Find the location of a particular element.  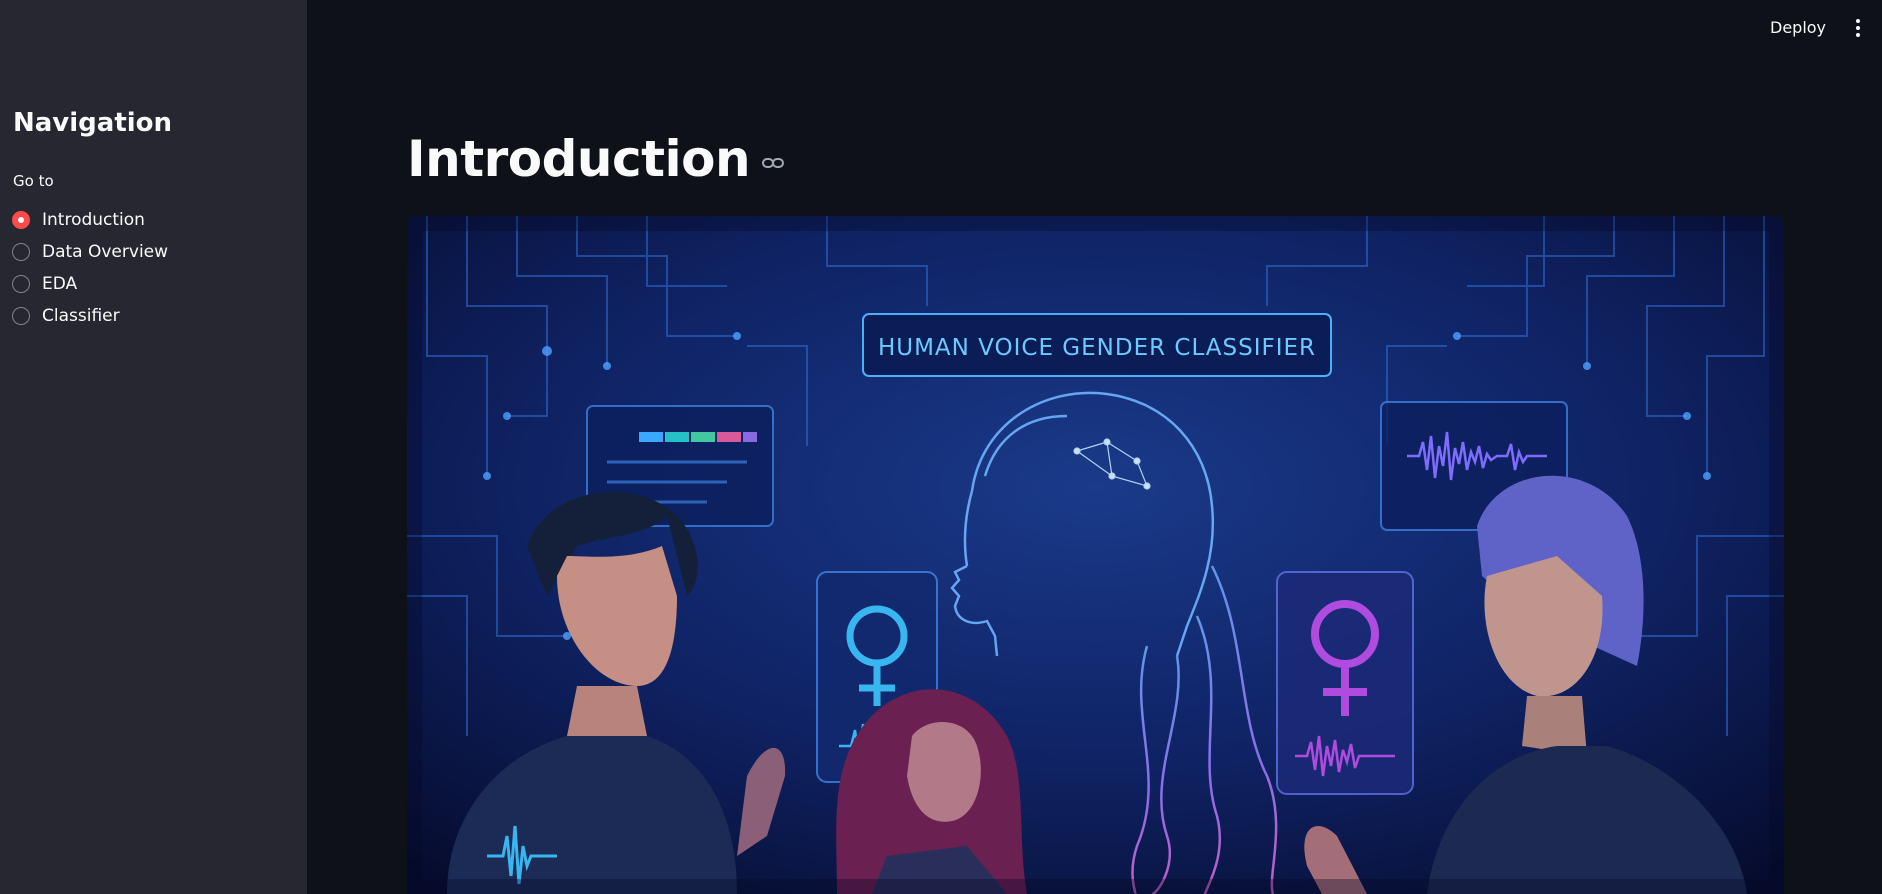

radio-option-data-overview: Data Overview is located at coordinates (90, 252).